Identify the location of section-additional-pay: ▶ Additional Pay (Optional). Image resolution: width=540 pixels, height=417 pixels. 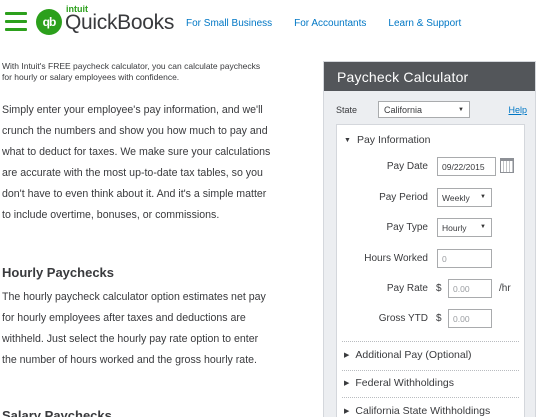
(408, 355).